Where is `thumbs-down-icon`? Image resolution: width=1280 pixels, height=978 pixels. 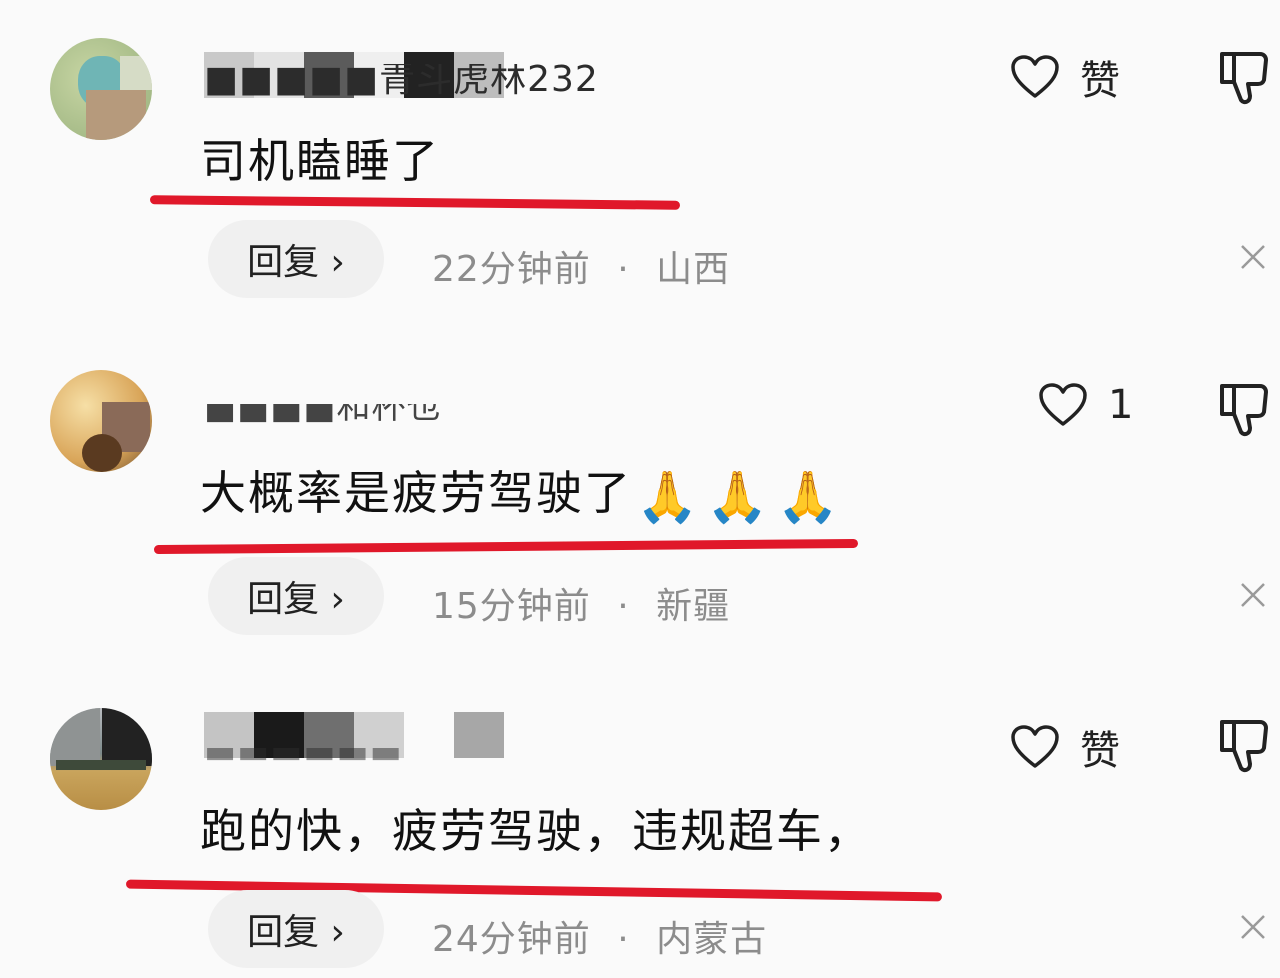 thumbs-down-icon is located at coordinates (1244, 746).